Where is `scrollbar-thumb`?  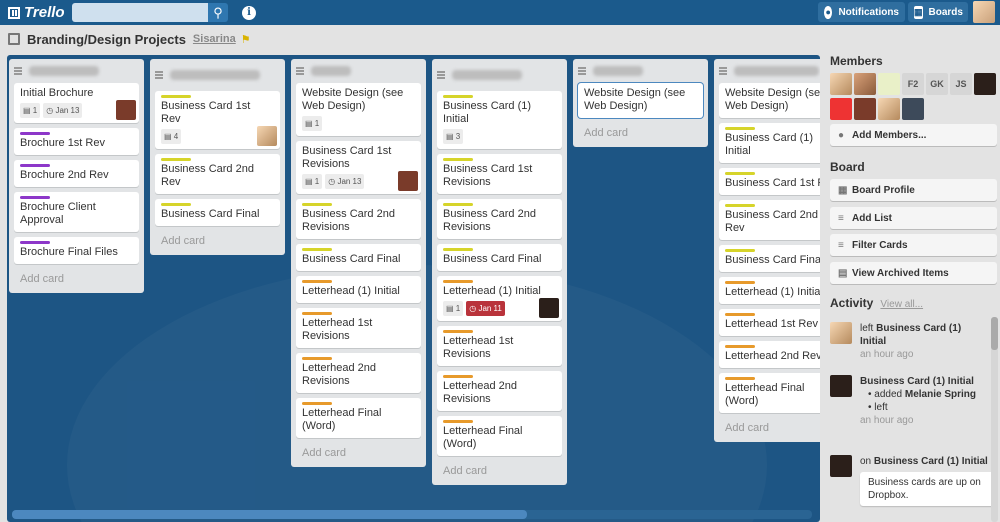
scrollbar-thumb is located at coordinates (269, 514).